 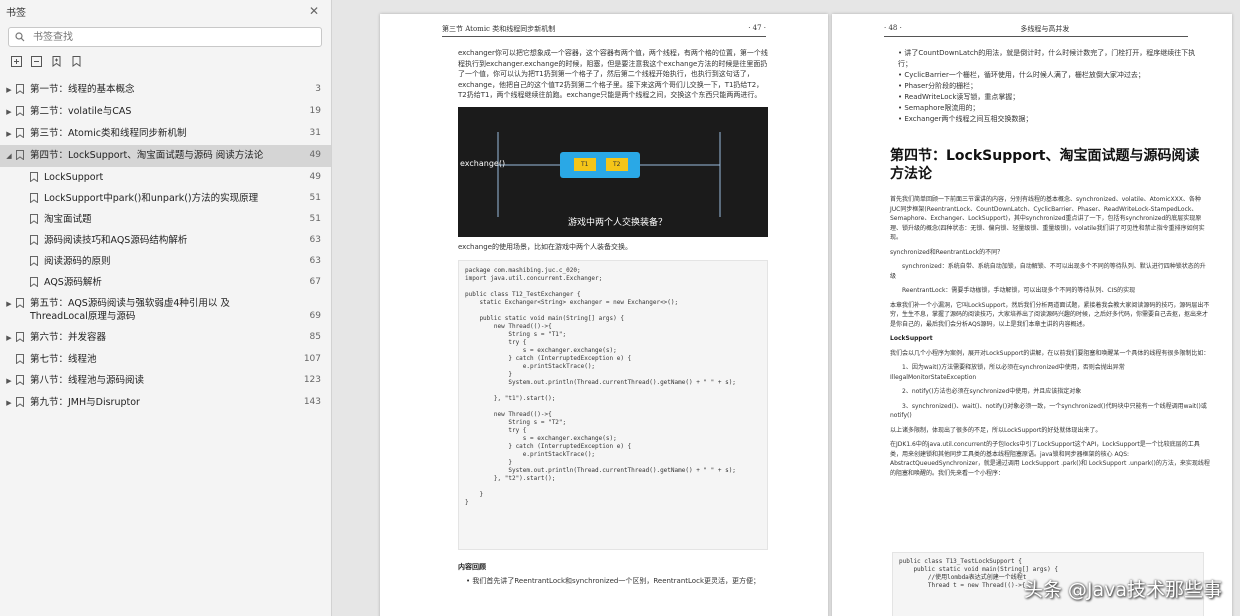 What do you see at coordinates (1045, 29) in the screenshot?
I see `page-header-title: 多线程与高并发` at bounding box center [1045, 29].